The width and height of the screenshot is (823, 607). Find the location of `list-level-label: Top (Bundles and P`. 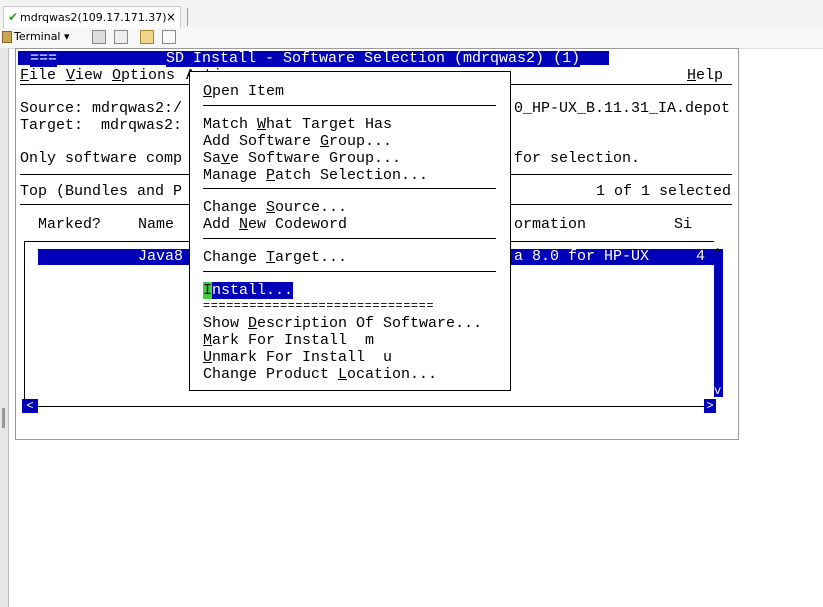

list-level-label: Top (Bundles and P is located at coordinates (101, 191).